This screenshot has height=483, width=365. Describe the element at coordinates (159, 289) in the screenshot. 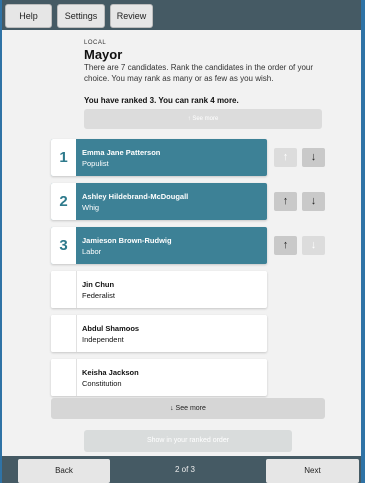

I see `candidate-row-jin-chun: Jin Chun Federalist` at that location.